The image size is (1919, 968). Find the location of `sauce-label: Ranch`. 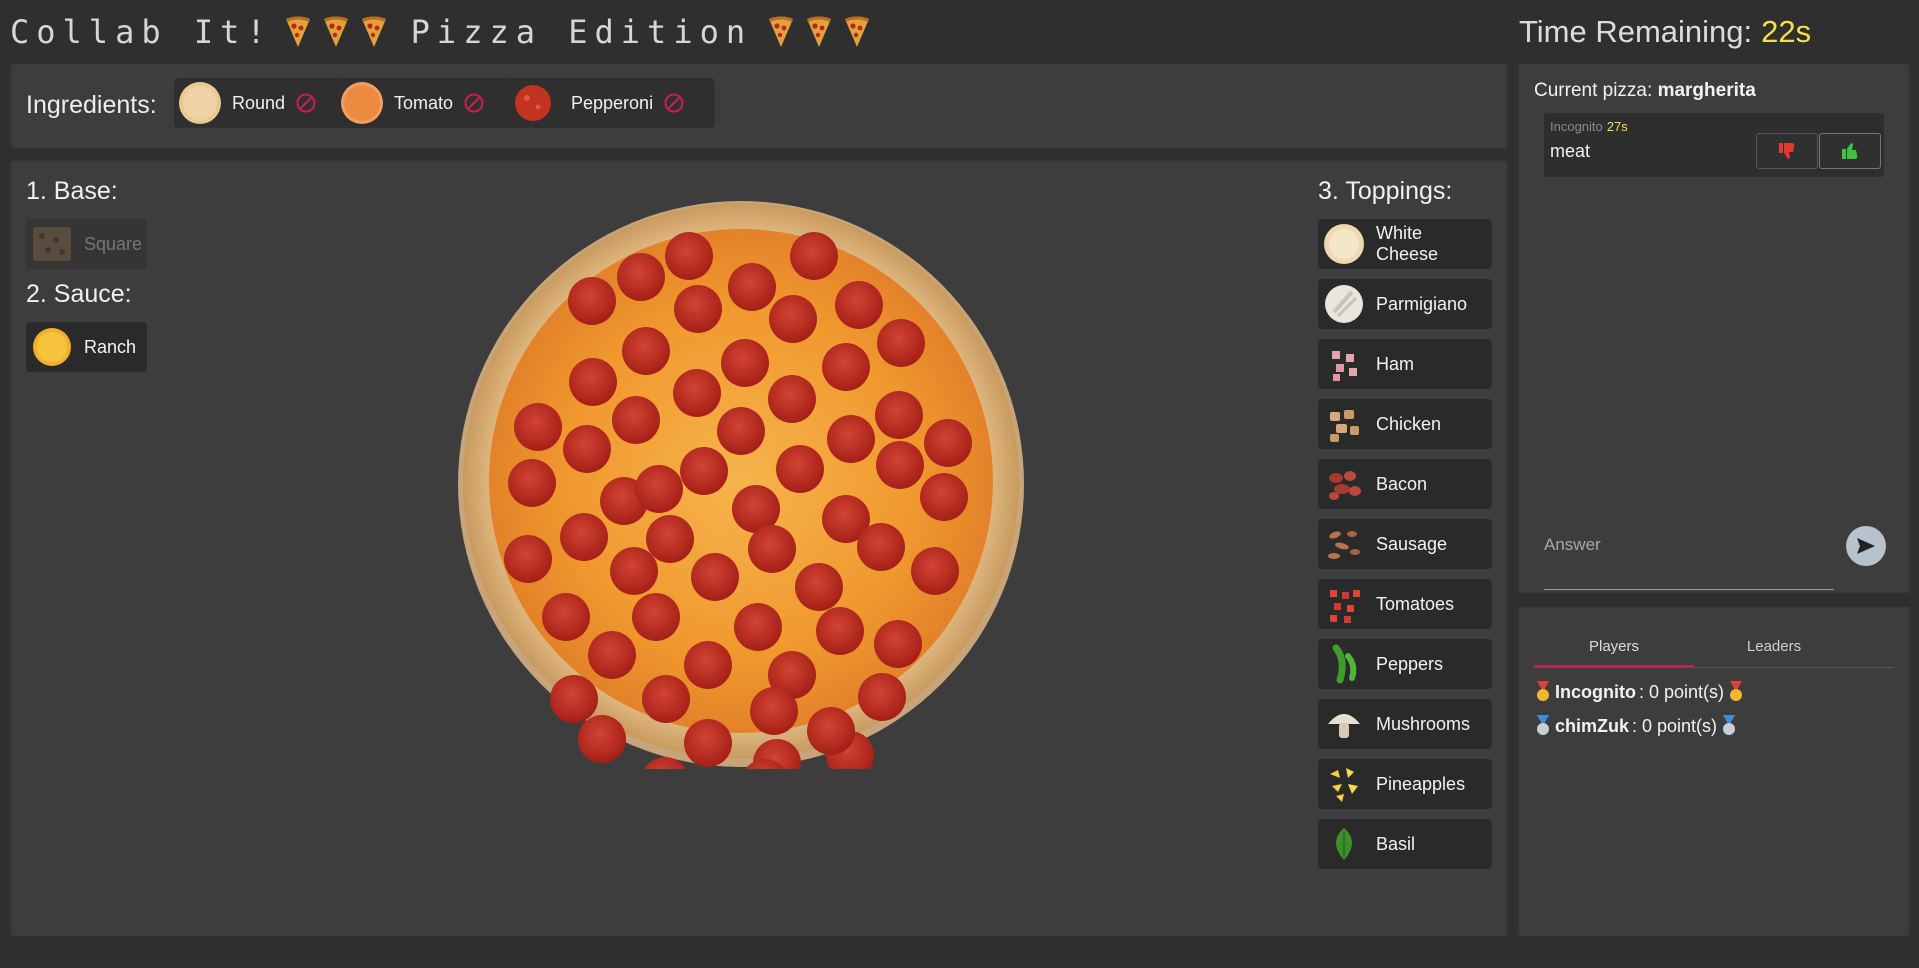

sauce-label: Ranch is located at coordinates (110, 346).